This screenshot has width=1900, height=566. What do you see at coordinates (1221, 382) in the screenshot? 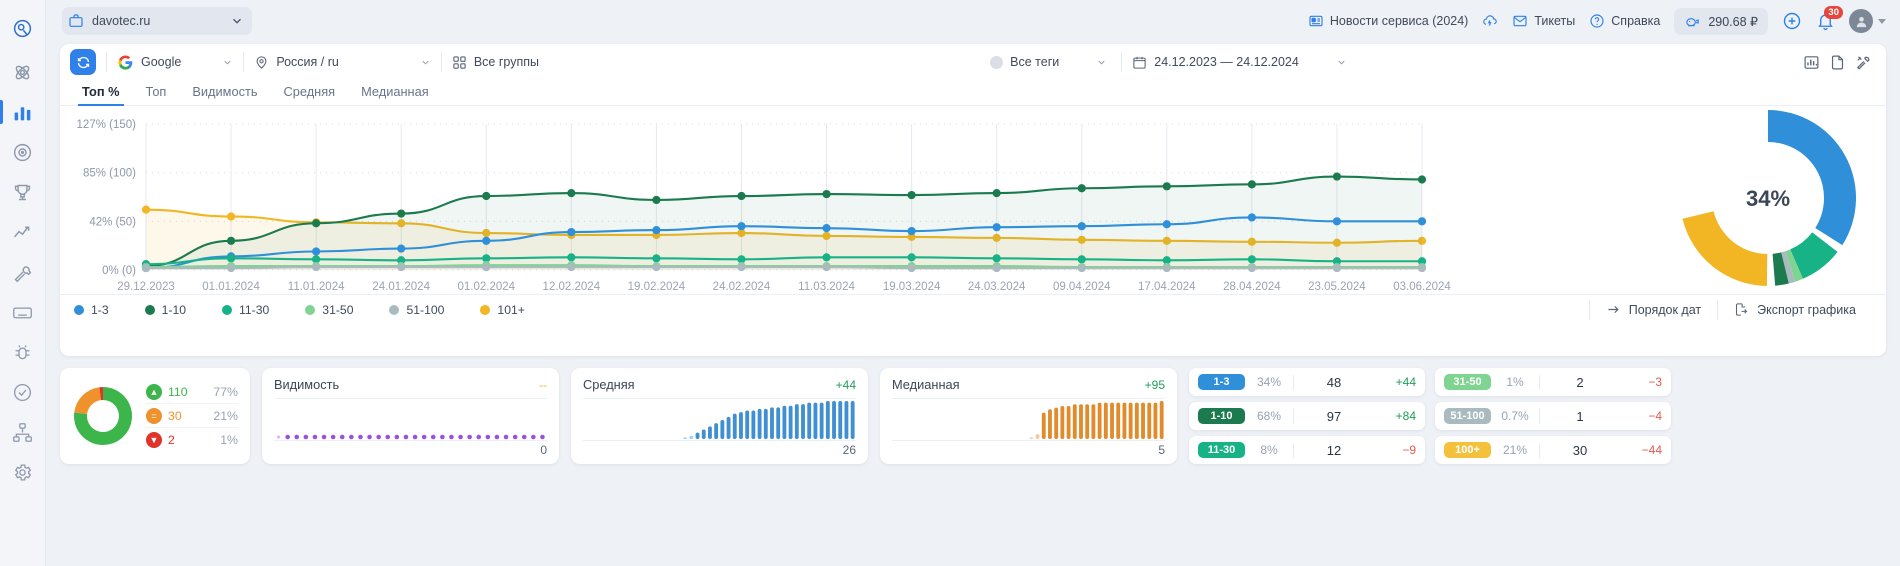
I see `chip-badge: 1-3` at bounding box center [1221, 382].